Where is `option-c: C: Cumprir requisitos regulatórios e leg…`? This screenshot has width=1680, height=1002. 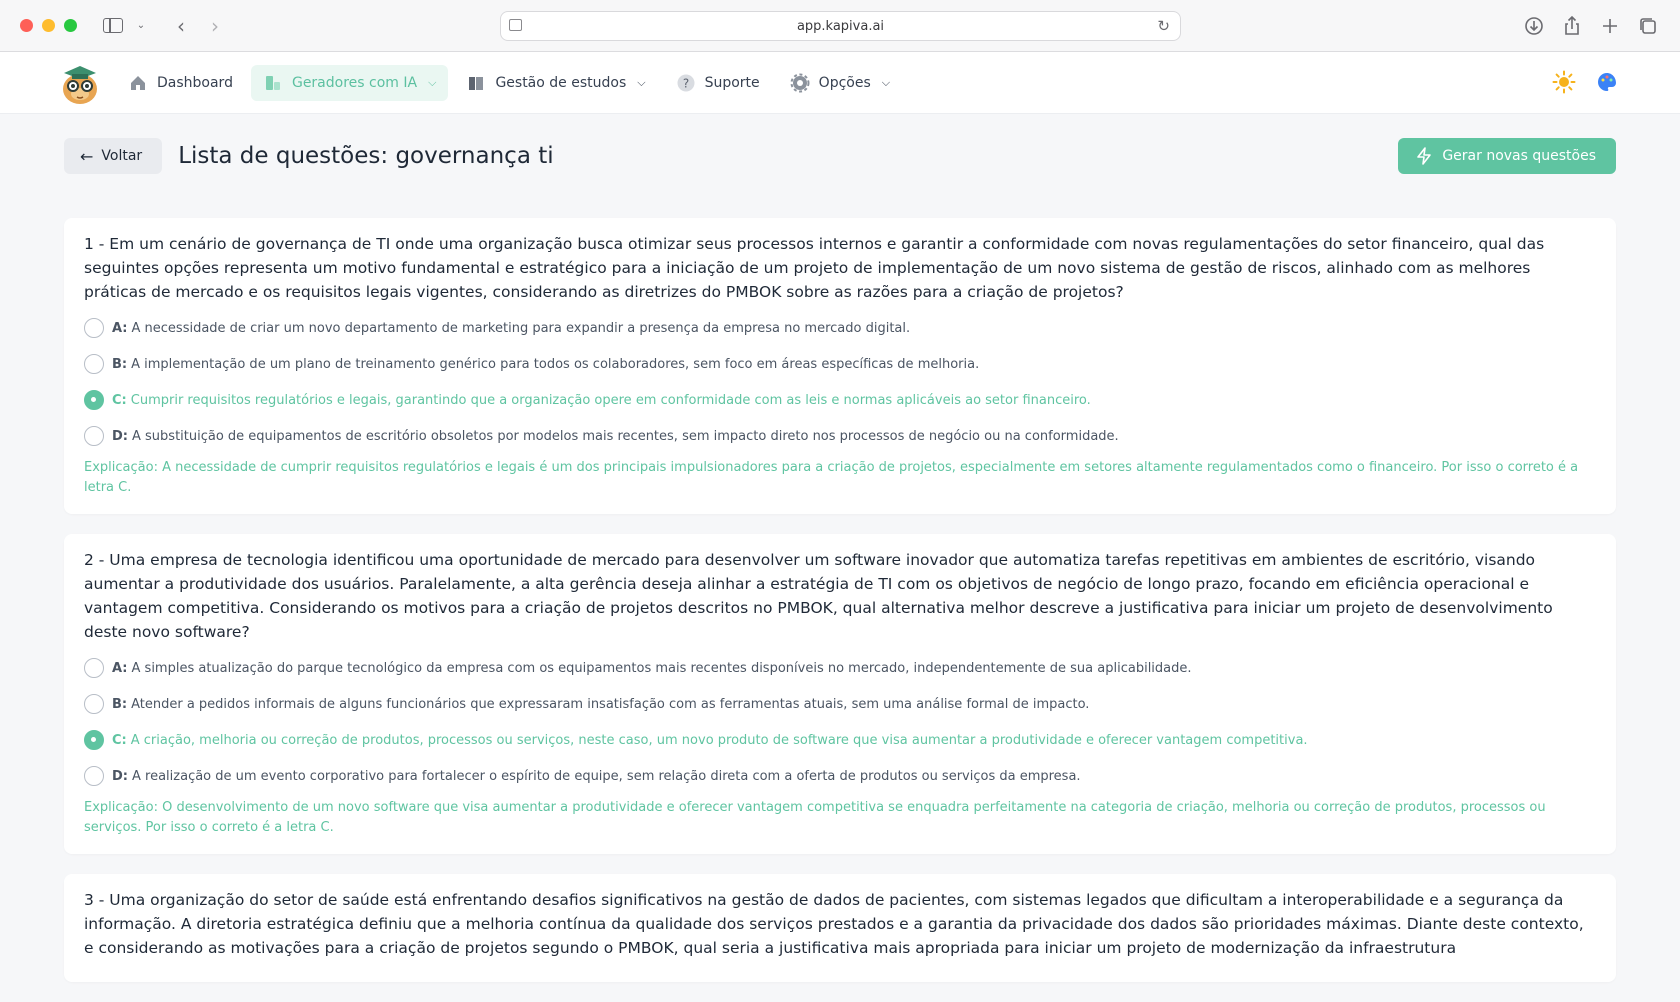 option-c: C: Cumprir requisitos regulatórios e leg… is located at coordinates (840, 400).